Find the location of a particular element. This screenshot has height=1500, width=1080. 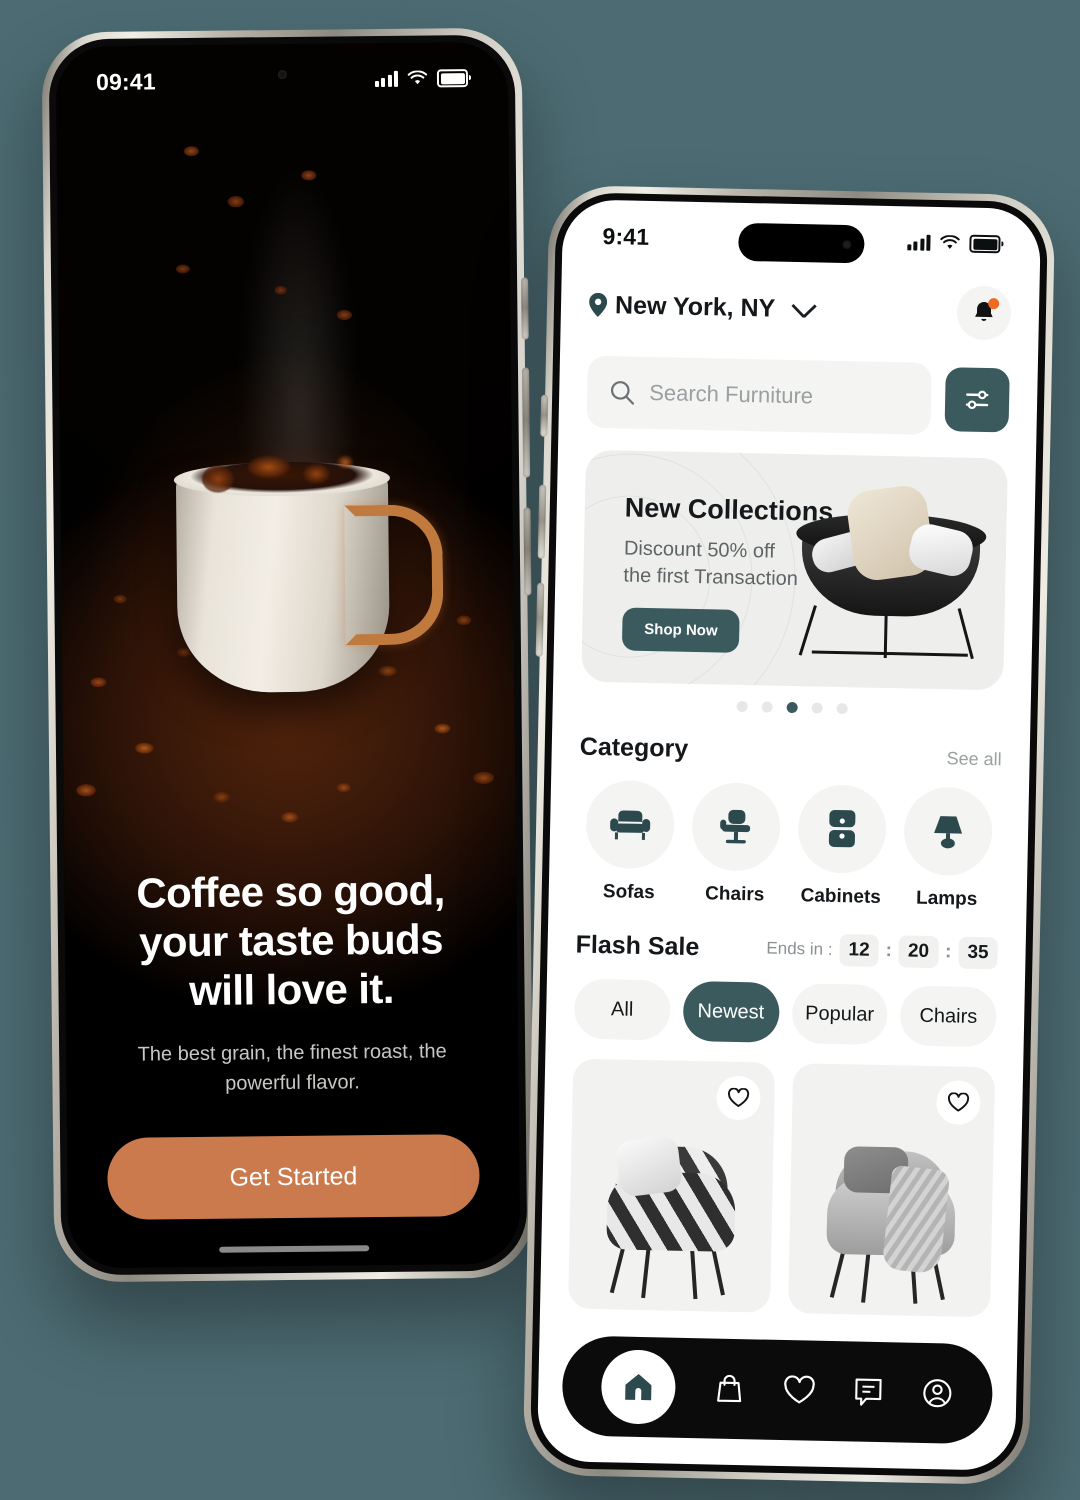

coffee-mug is located at coordinates (308, 566).